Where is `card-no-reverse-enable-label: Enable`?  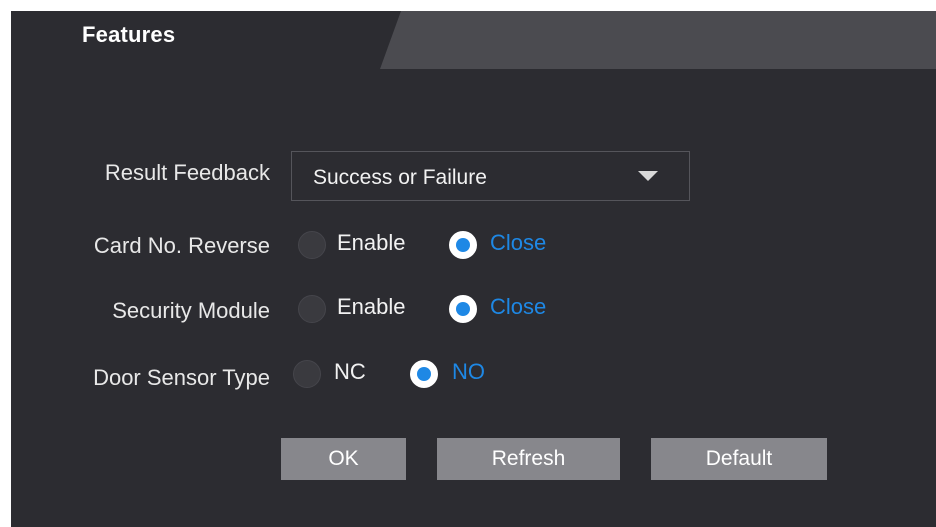
card-no-reverse-enable-label: Enable is located at coordinates (371, 243).